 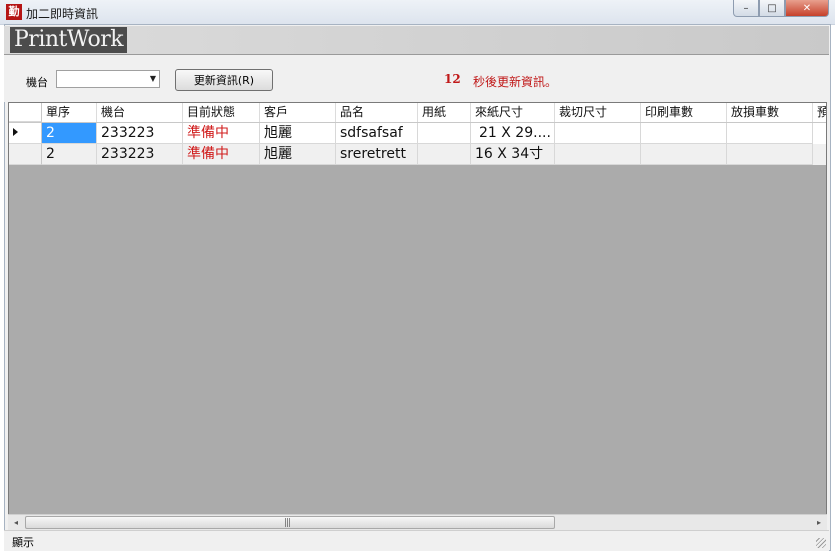 What do you see at coordinates (770, 112) in the screenshot?
I see `column-header-waste-runs: 放損車數` at bounding box center [770, 112].